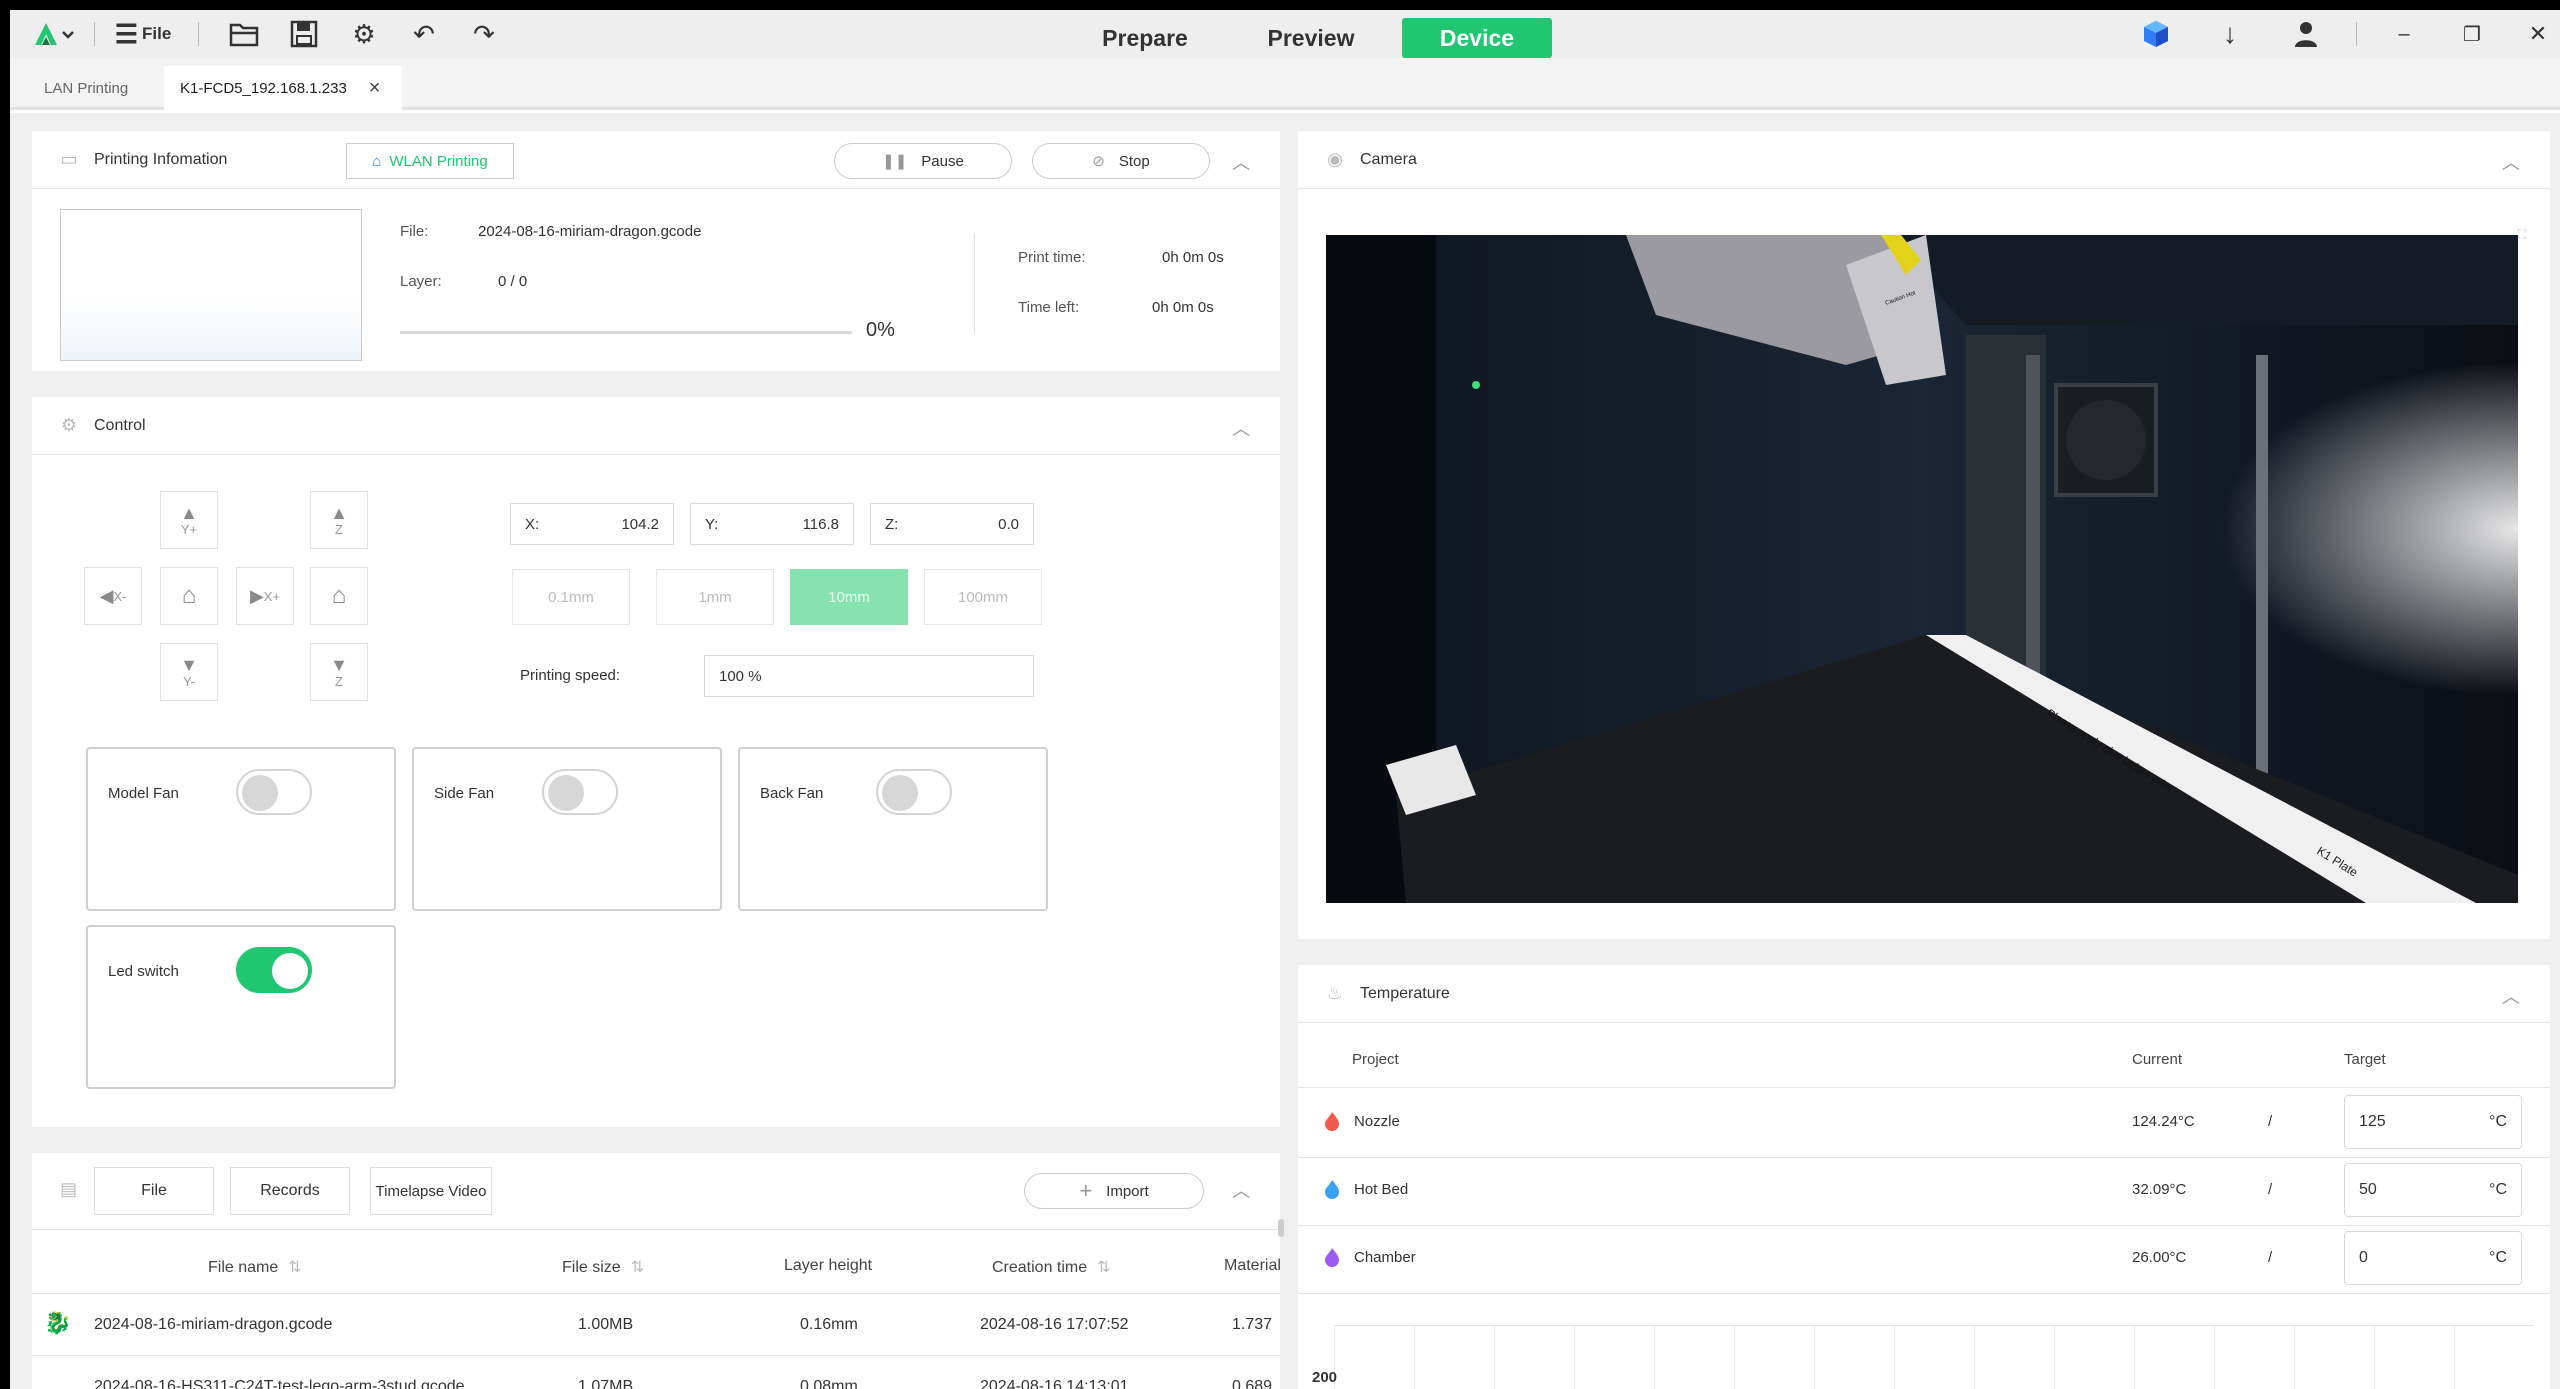 Image resolution: width=2560 pixels, height=1389 pixels. I want to click on stop-button: ⊘ Stop, so click(1121, 161).